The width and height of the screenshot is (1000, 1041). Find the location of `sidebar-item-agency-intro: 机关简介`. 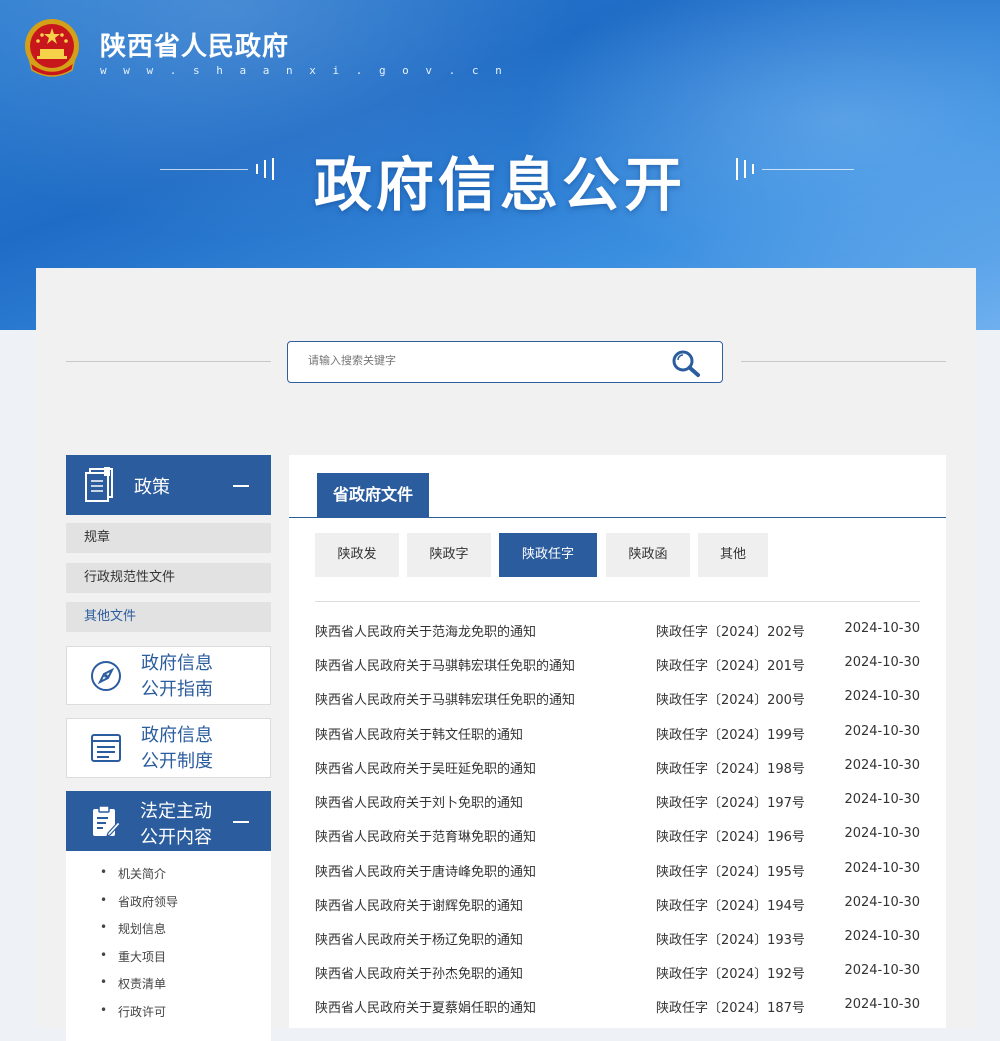

sidebar-item-agency-intro: 机关简介 is located at coordinates (133, 873).